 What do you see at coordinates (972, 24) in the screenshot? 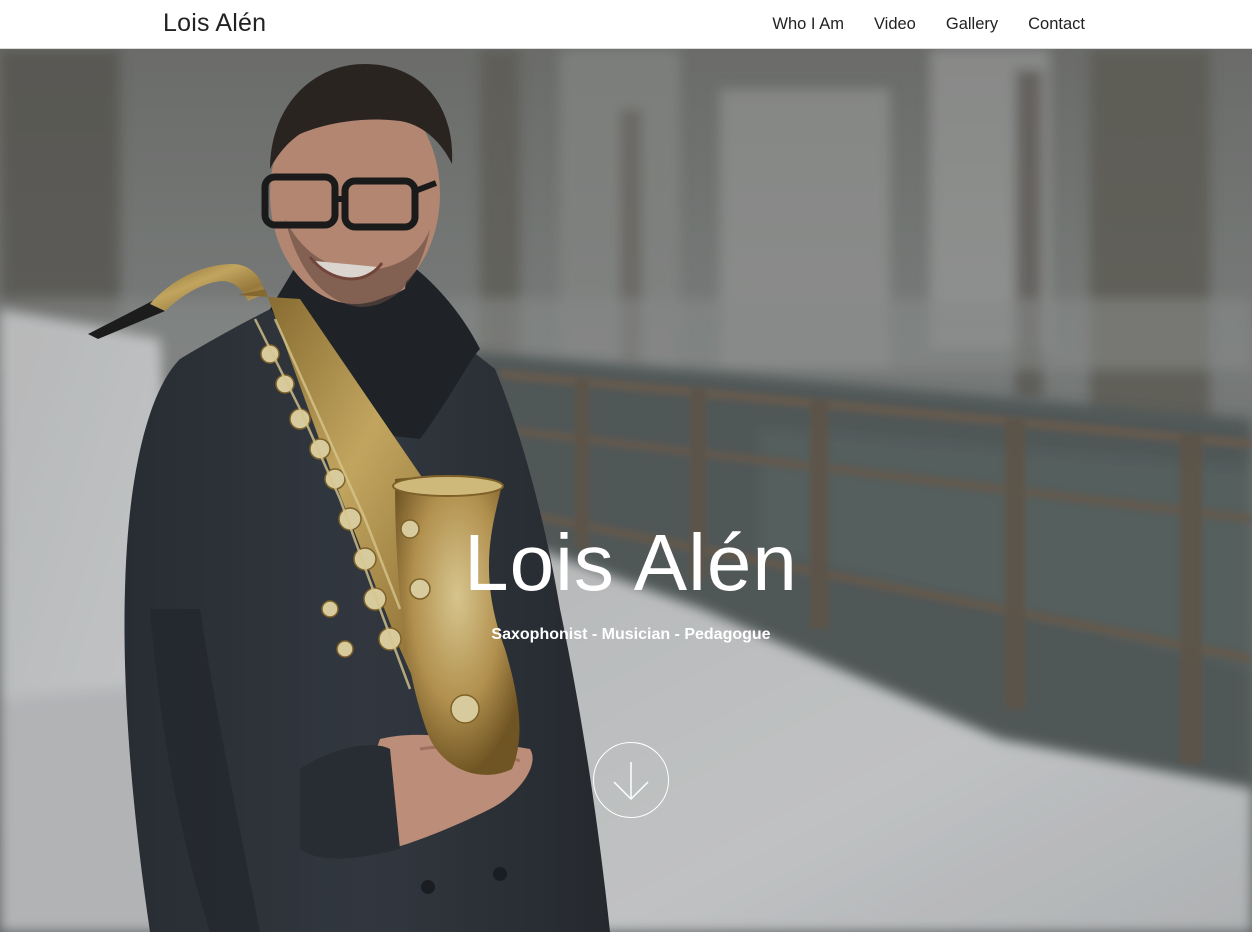
I see `nav-link-gallery: Gallery` at bounding box center [972, 24].